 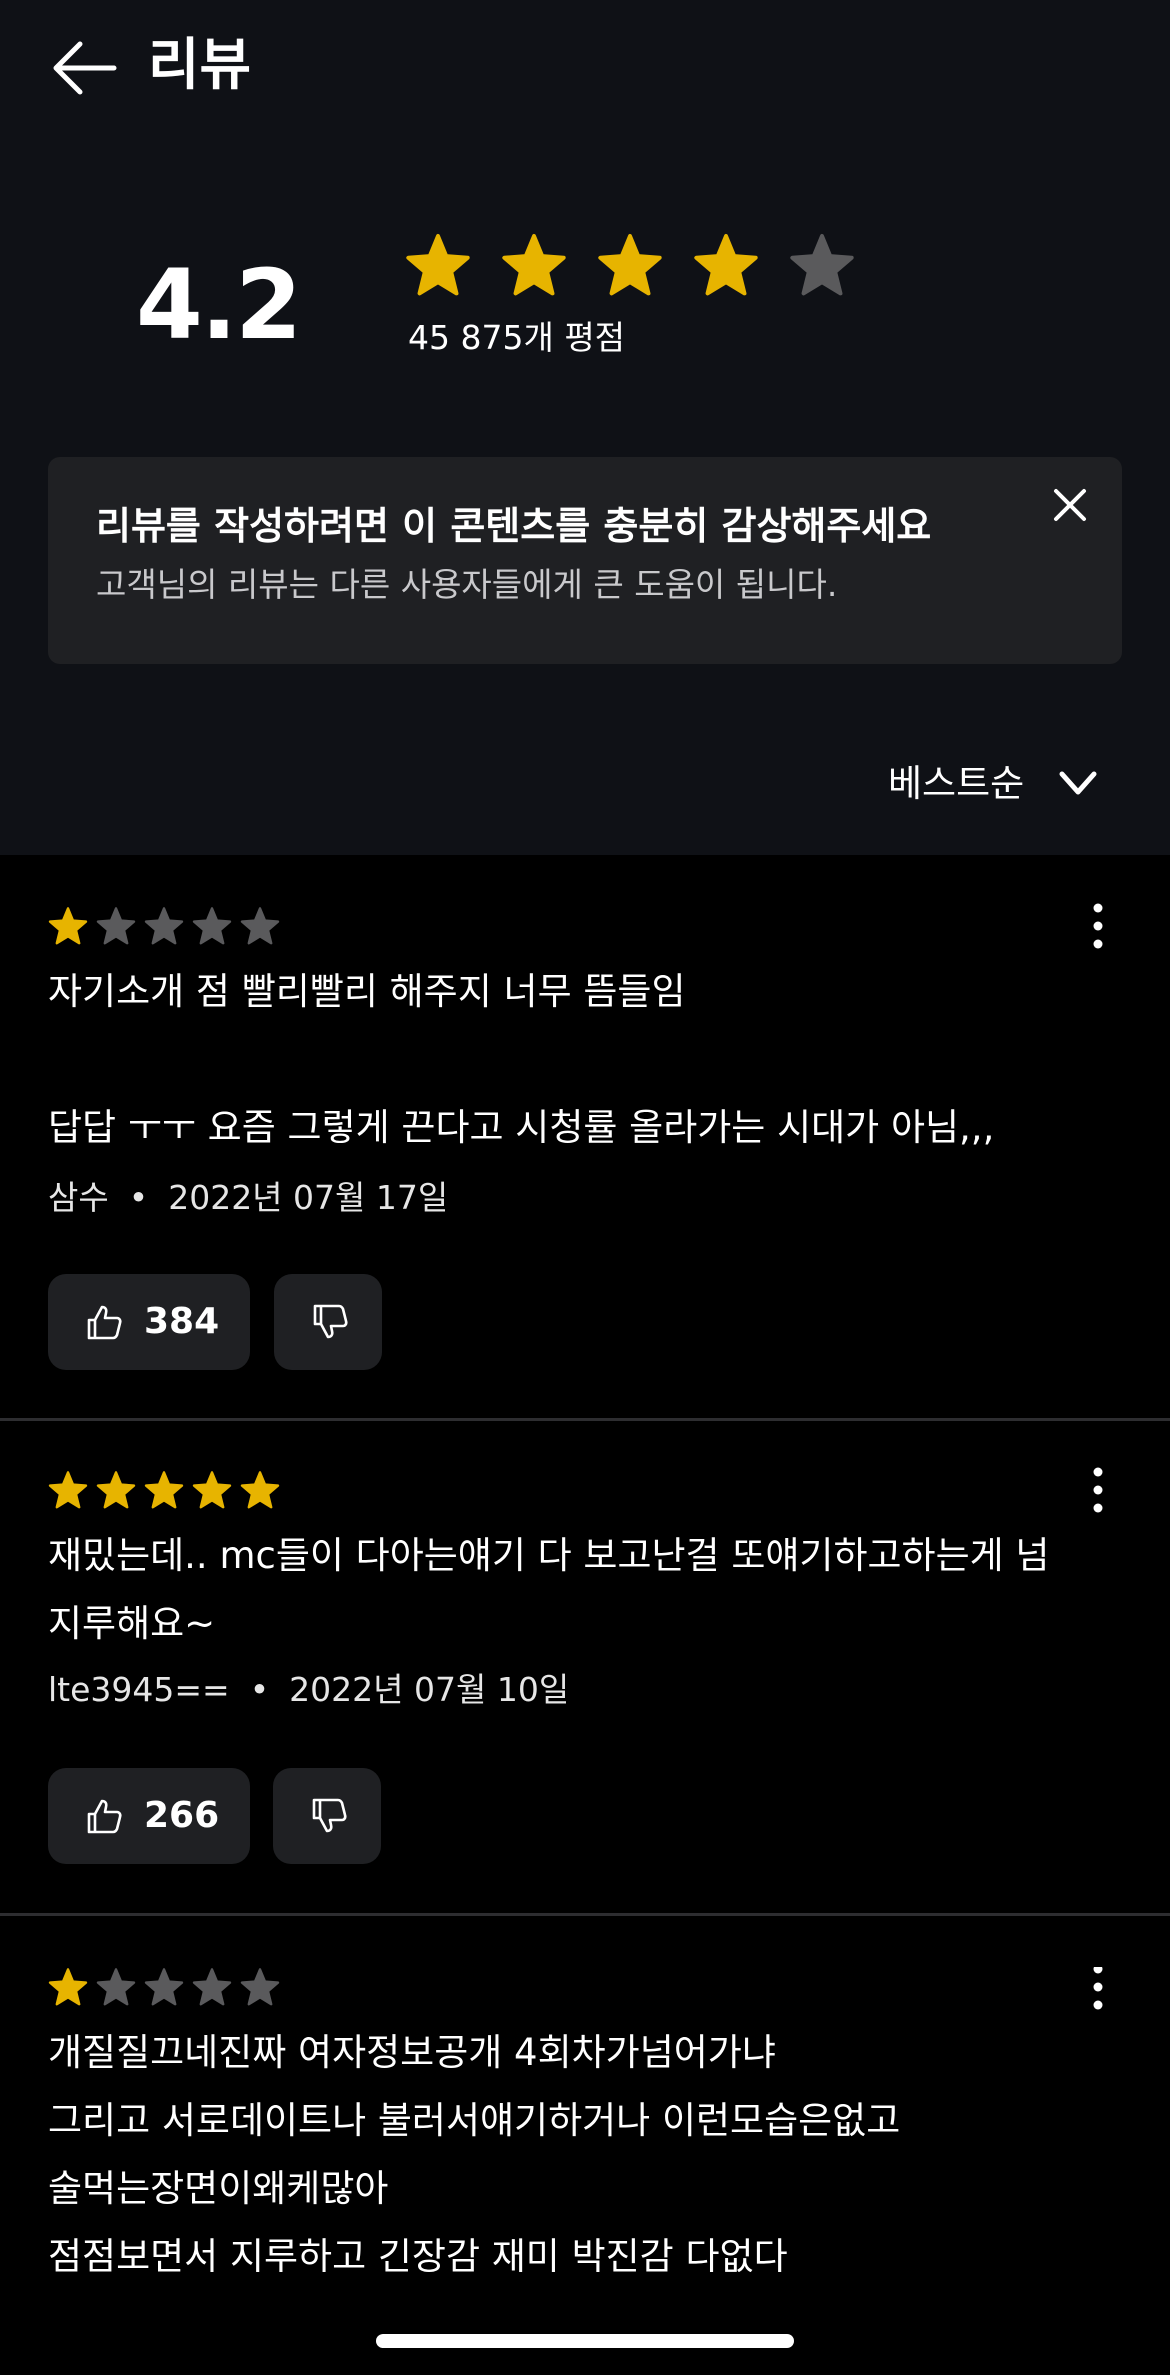 What do you see at coordinates (956, 783) in the screenshot?
I see `sort-label: 베스트순` at bounding box center [956, 783].